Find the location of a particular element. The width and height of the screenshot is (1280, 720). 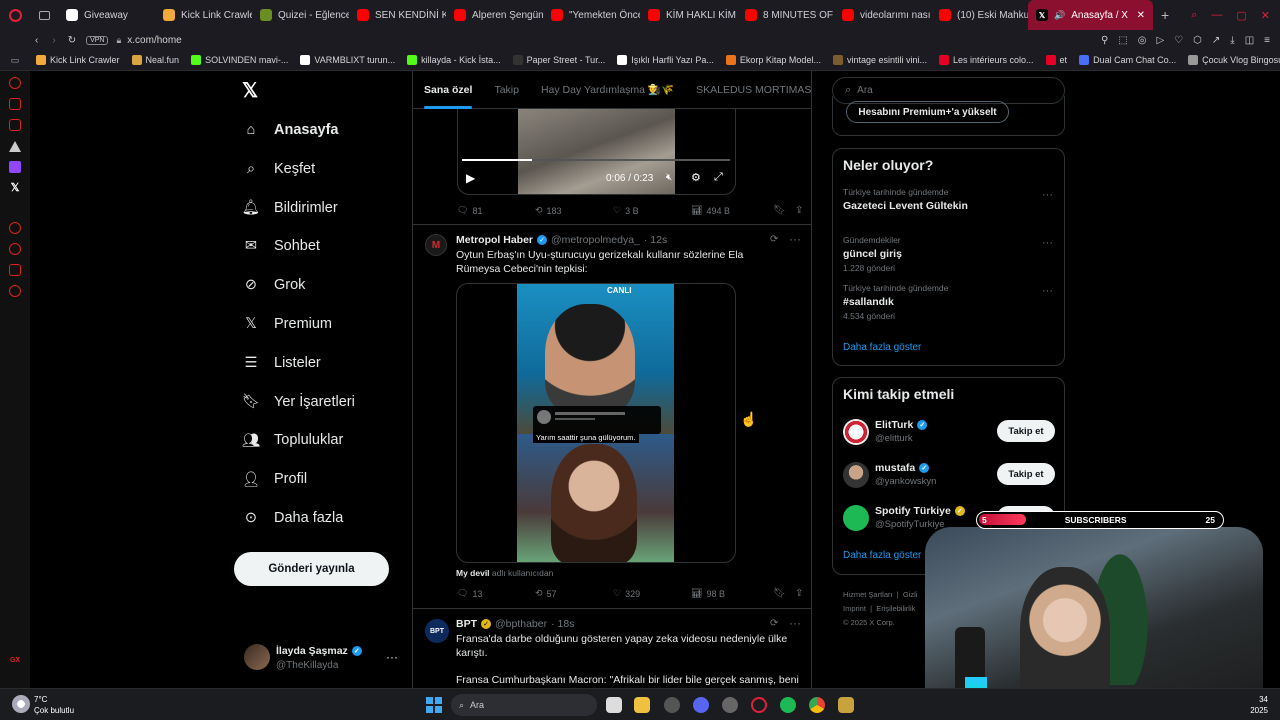

nav-item-grok: ⊘ Grok is located at coordinates (274, 285).